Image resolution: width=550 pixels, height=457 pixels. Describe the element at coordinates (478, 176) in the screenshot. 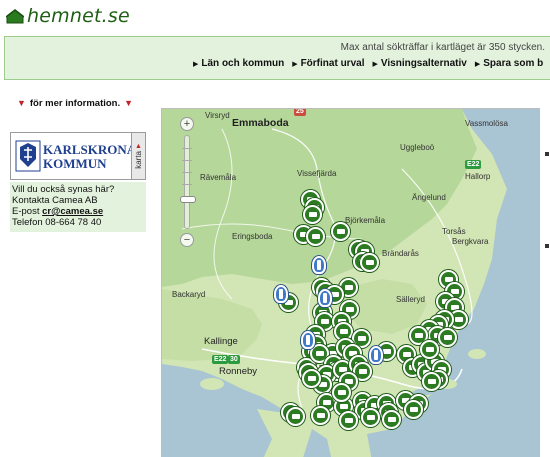

I see `place-label: Hallorp` at that location.